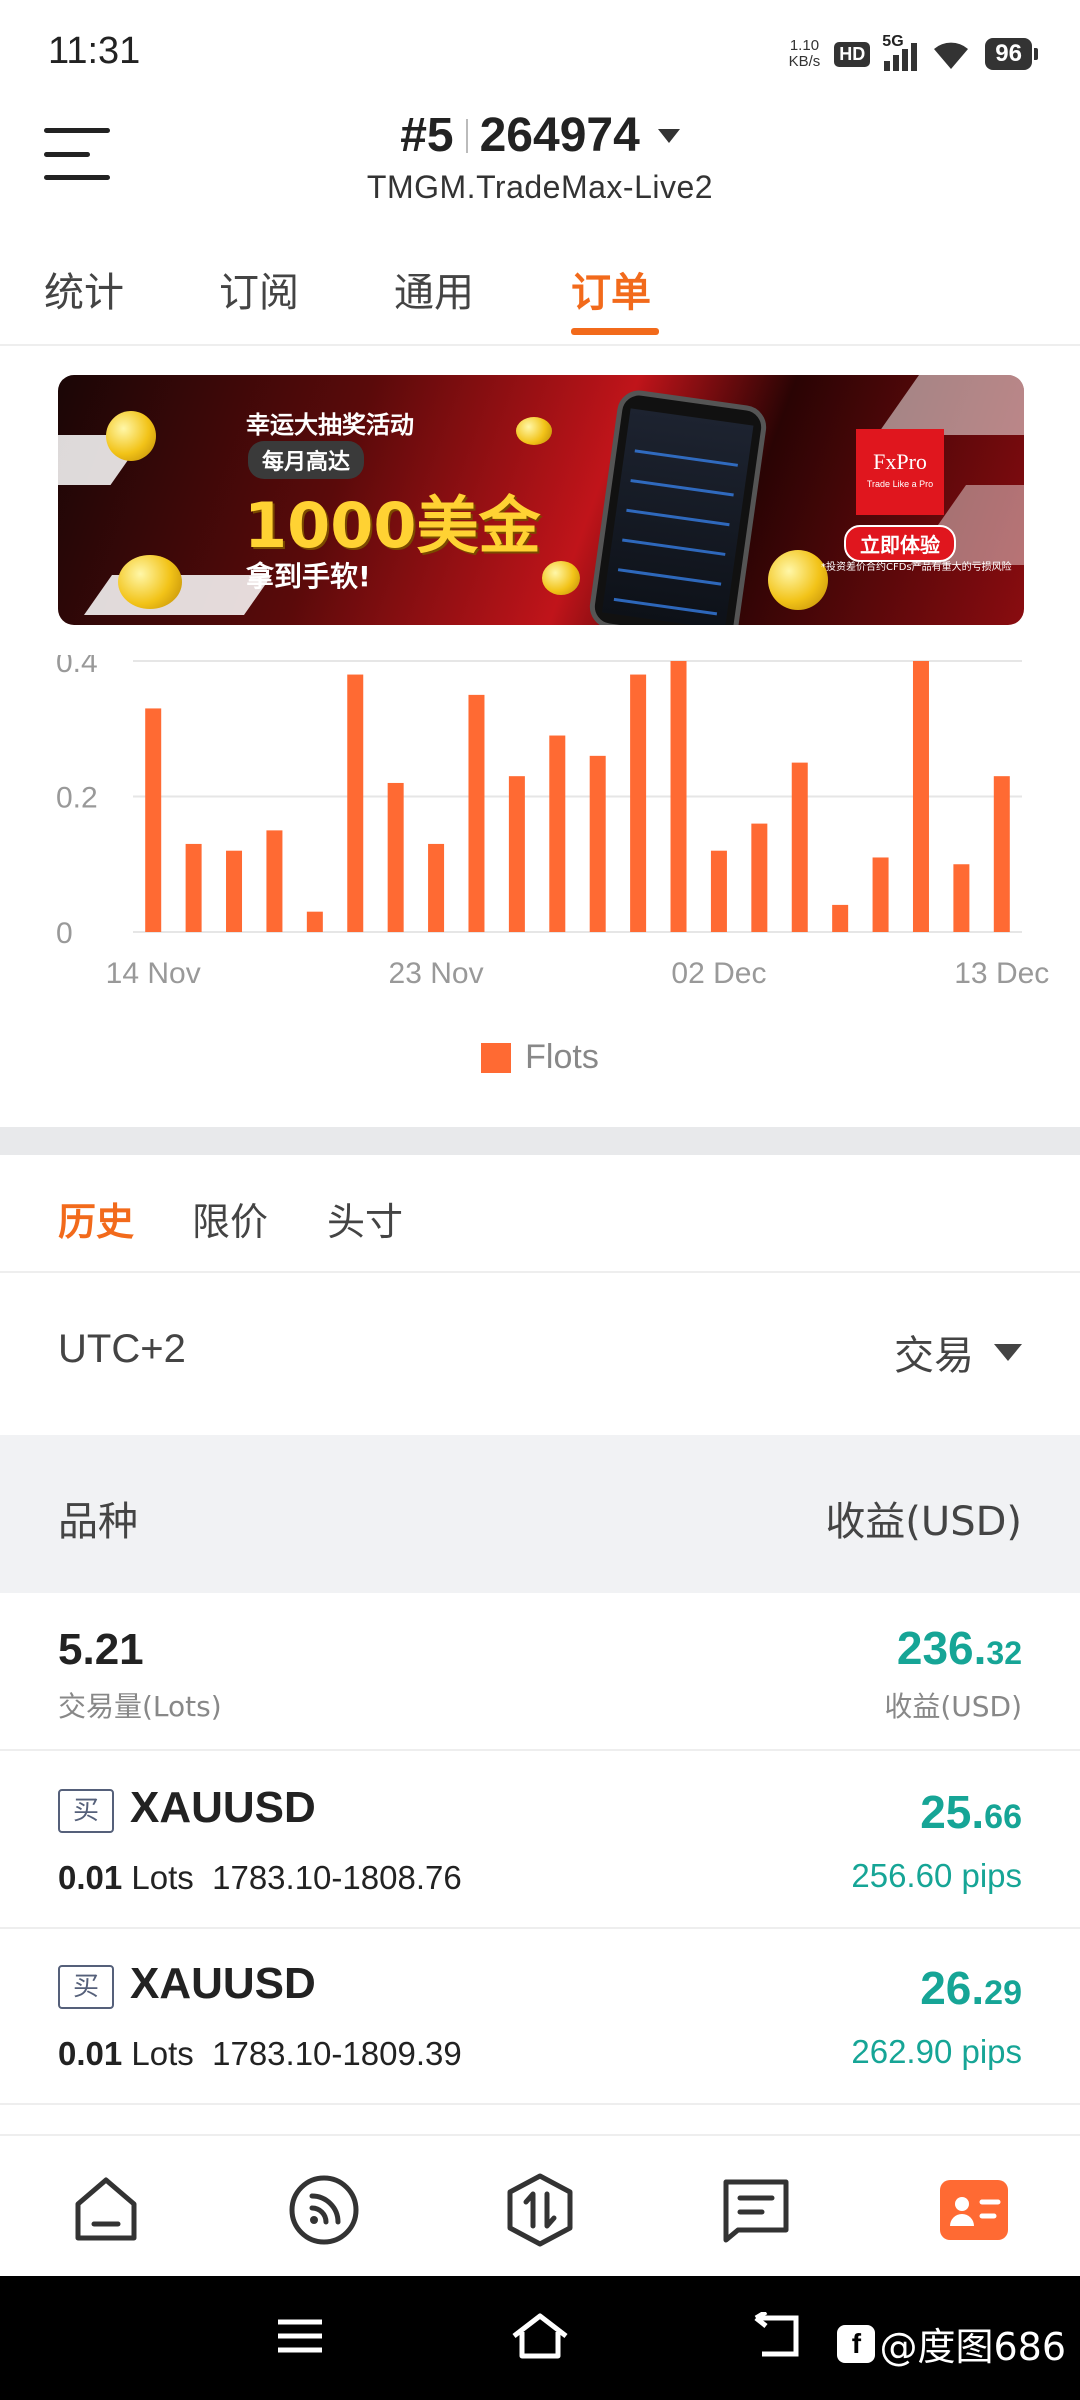 Image resolution: width=1080 pixels, height=2400 pixels. I want to click on trade-type-dropdown: 交易, so click(958, 1352).